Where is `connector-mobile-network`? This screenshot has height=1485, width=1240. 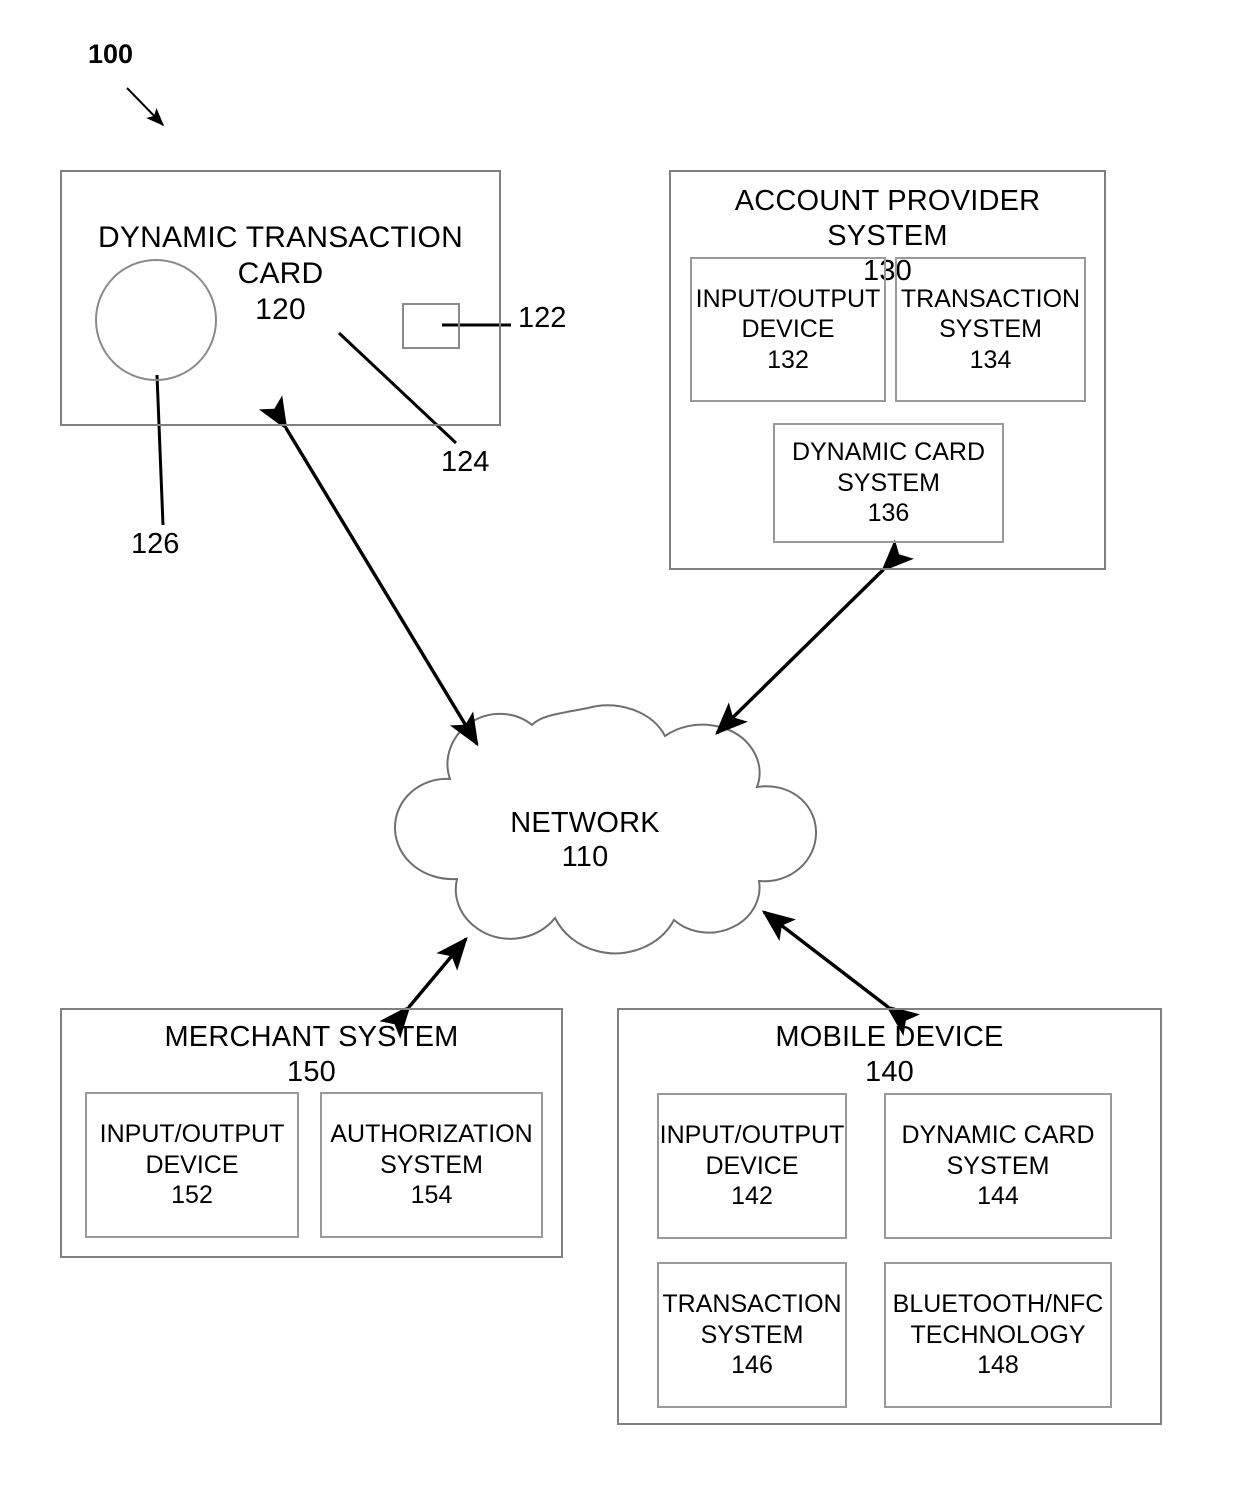
connector-mobile-network is located at coordinates (841, 973).